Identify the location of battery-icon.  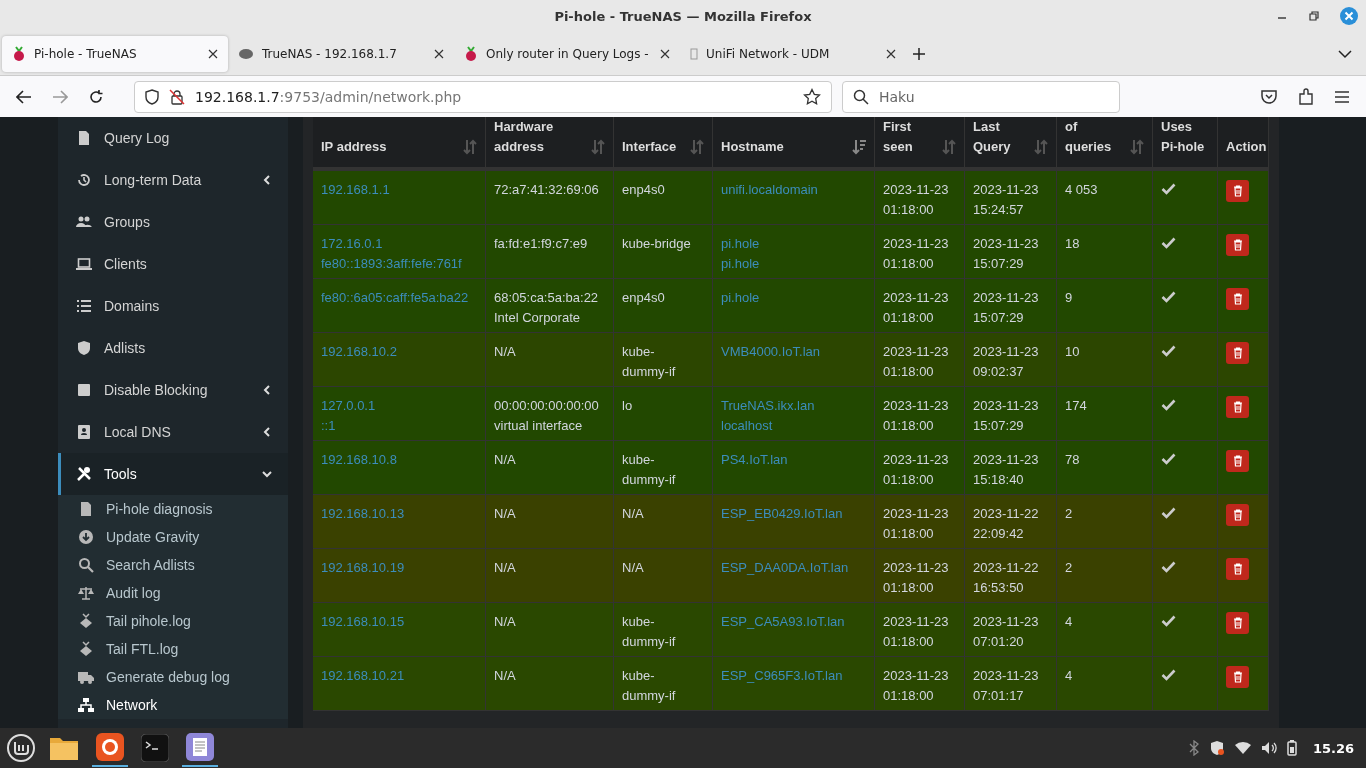
(1291, 748).